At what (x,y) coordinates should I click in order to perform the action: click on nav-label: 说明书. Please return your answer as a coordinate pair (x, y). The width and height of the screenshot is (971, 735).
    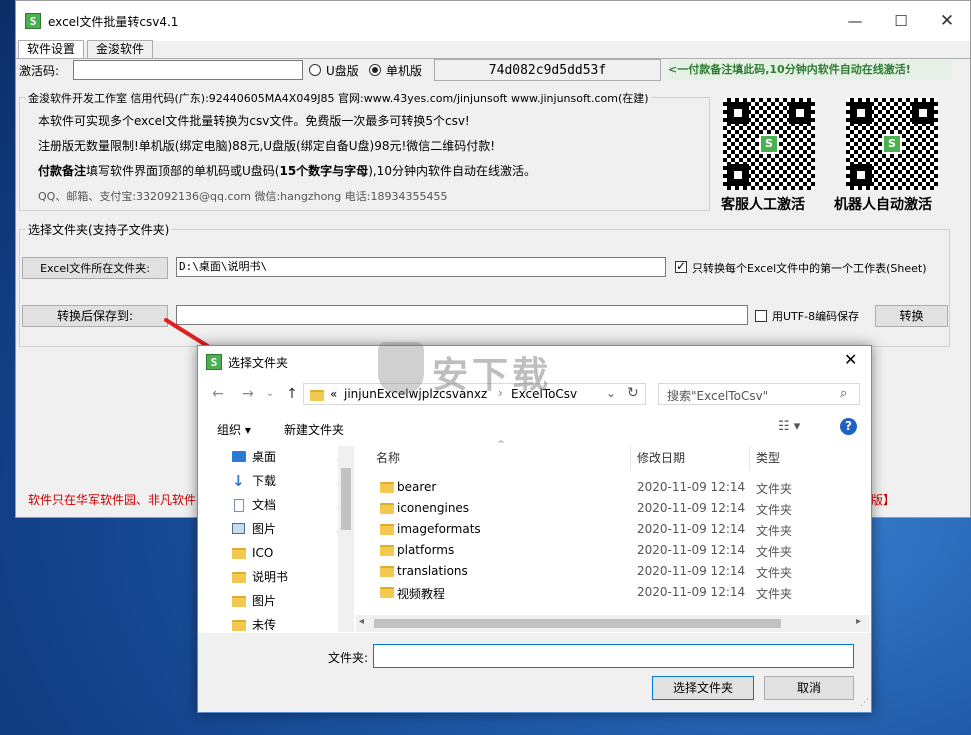
    Looking at the image, I should click on (270, 577).